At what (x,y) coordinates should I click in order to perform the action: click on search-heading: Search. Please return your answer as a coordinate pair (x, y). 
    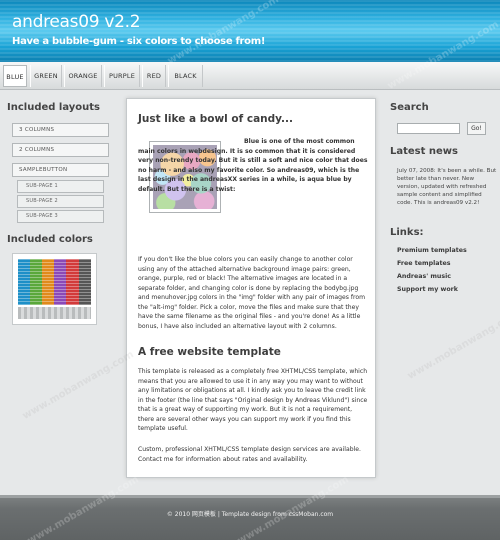
    Looking at the image, I should click on (409, 107).